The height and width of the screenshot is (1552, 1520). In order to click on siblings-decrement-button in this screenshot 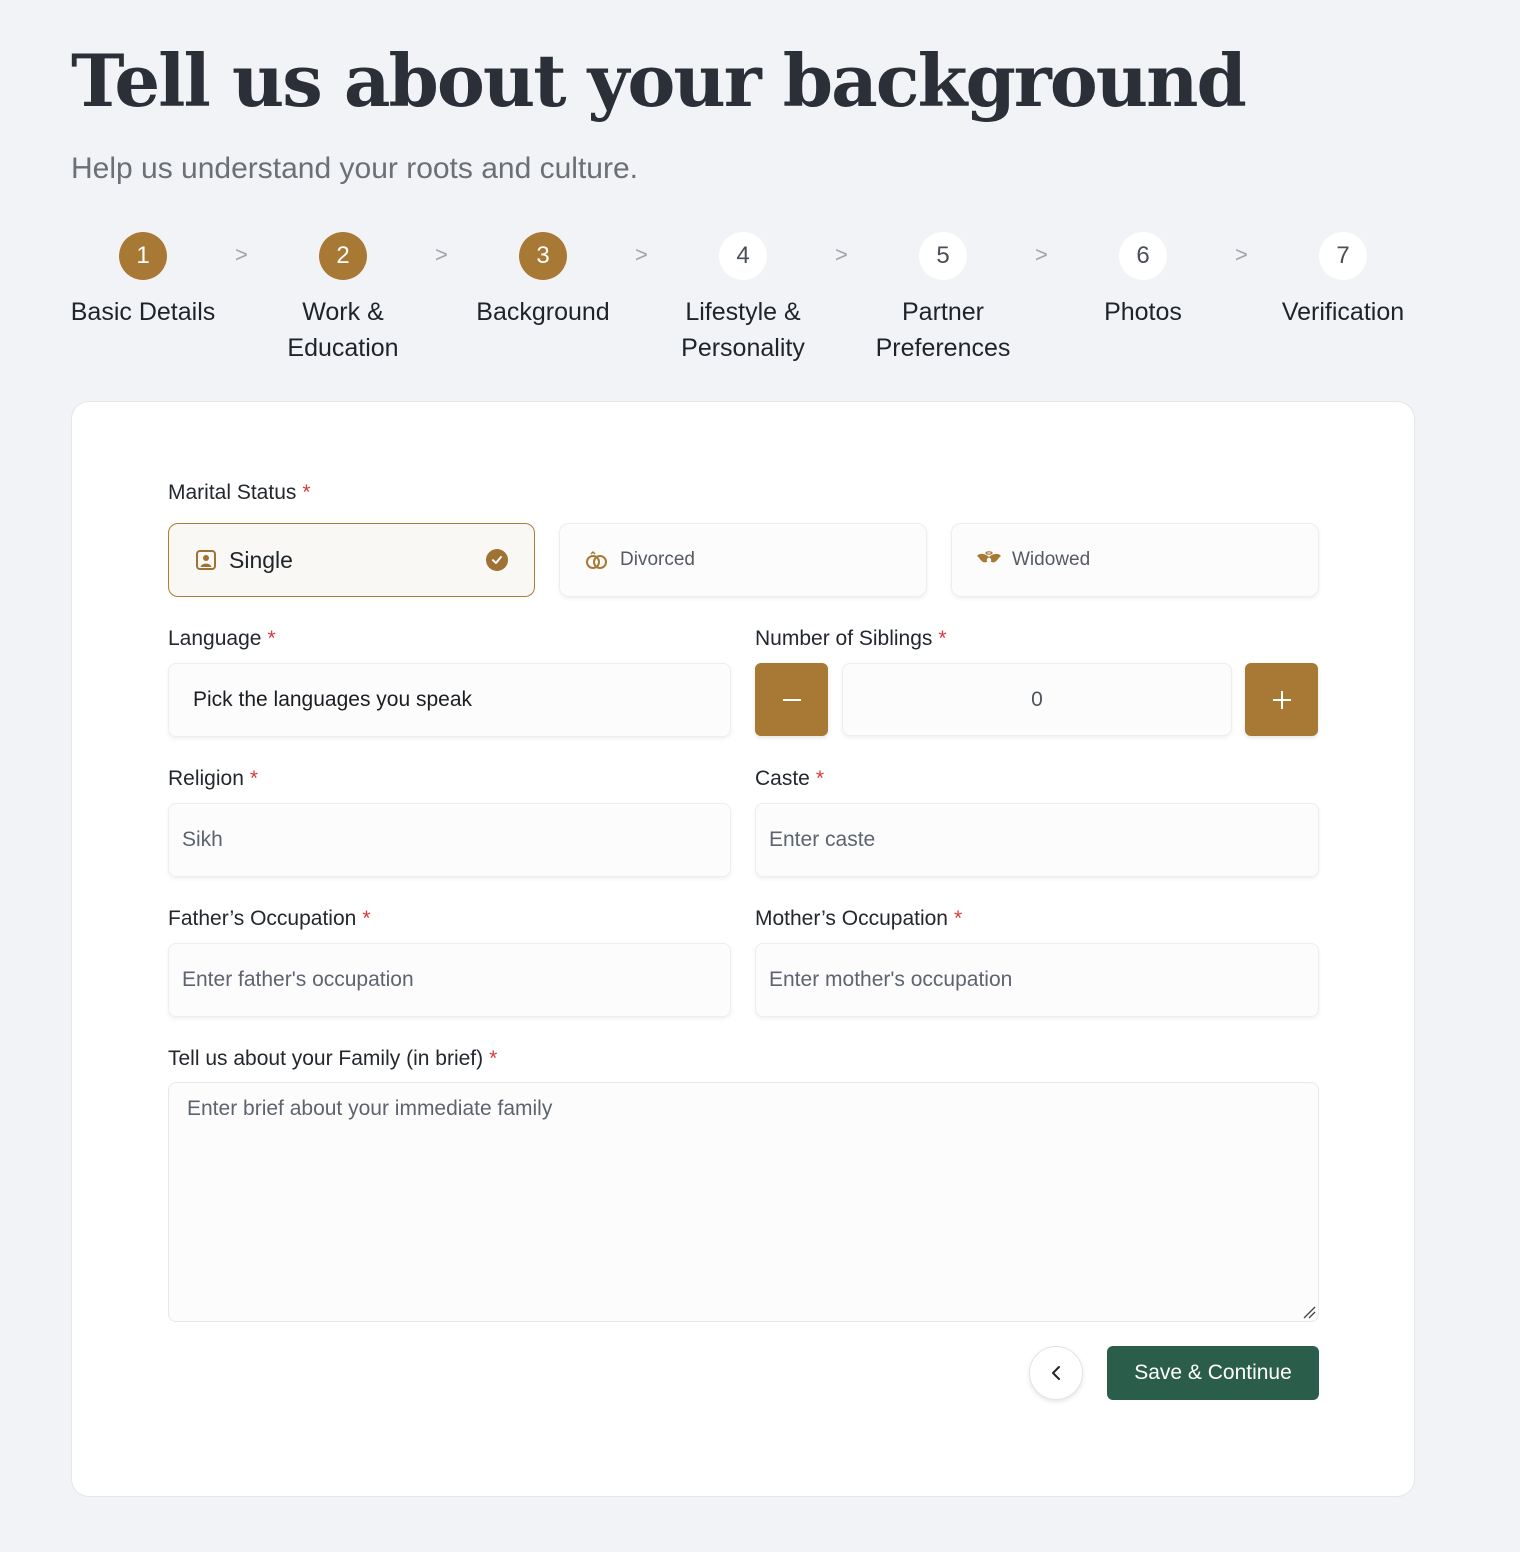, I will do `click(791, 699)`.